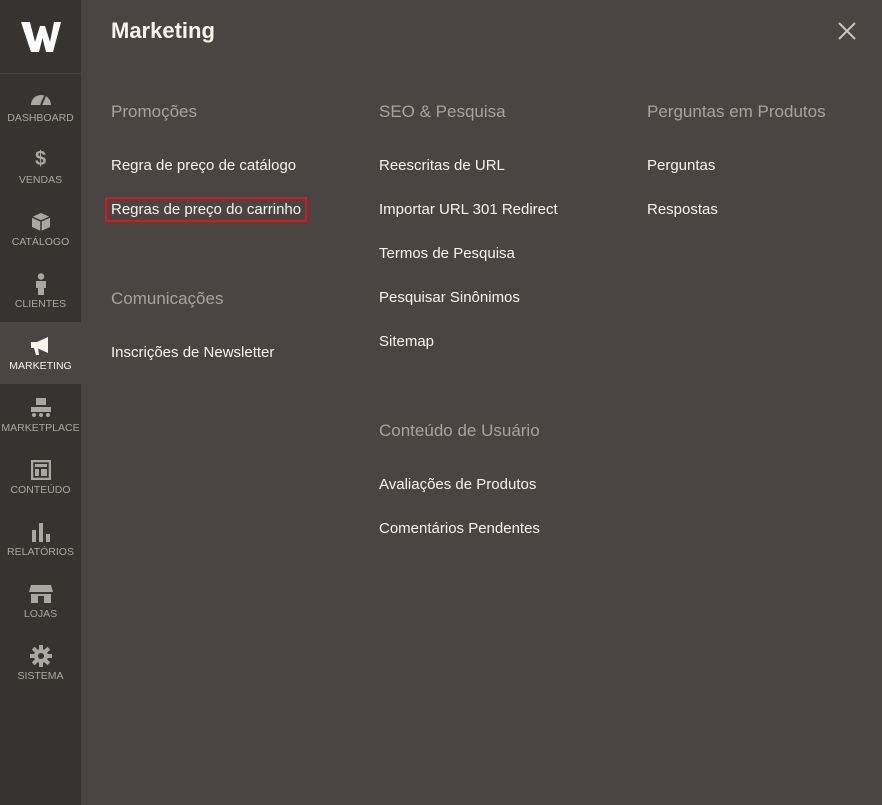 The width and height of the screenshot is (882, 805). What do you see at coordinates (468, 209) in the screenshot?
I see `link-importar-url-301: Importar URL 301 Redirect` at bounding box center [468, 209].